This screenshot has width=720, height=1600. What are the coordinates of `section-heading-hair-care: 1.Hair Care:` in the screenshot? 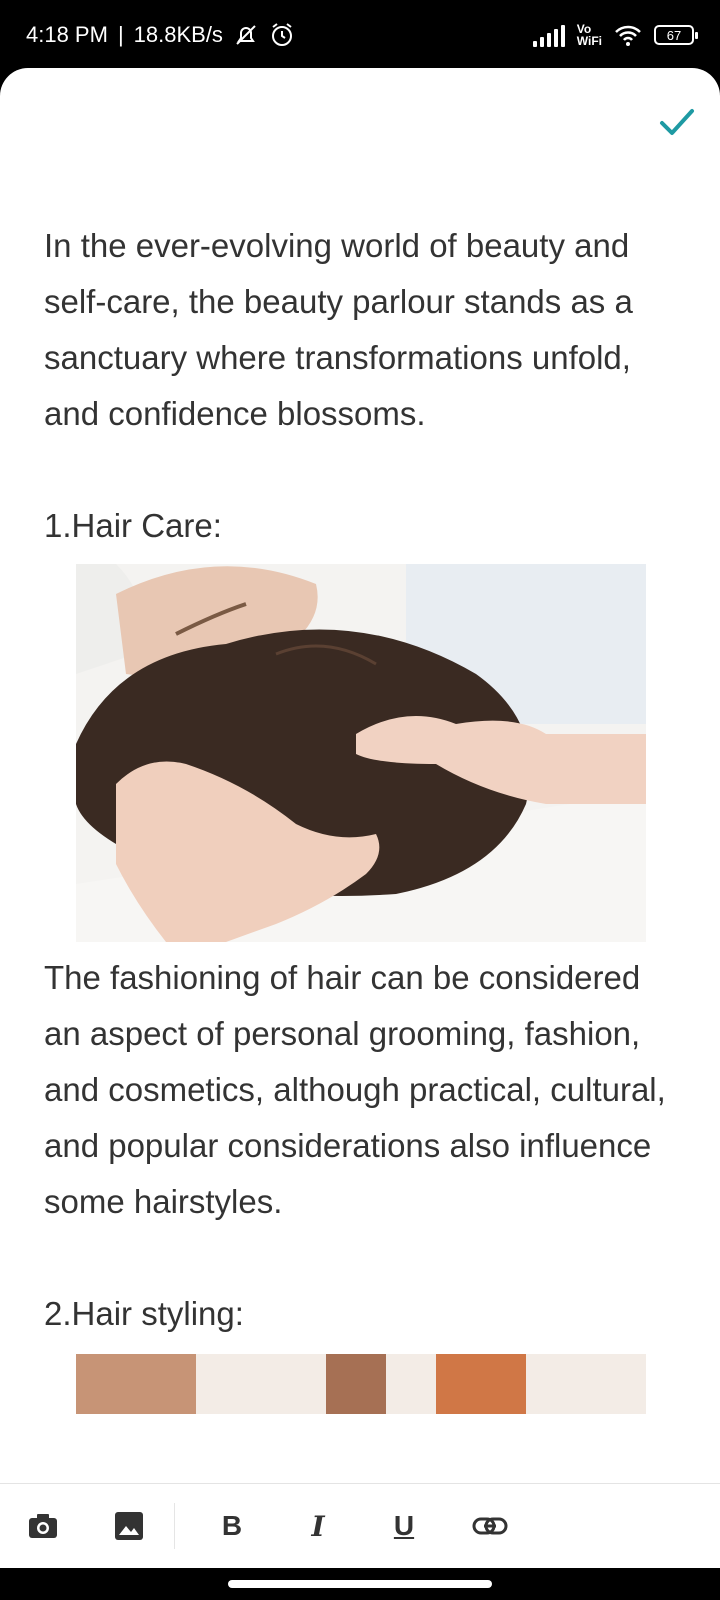 It's located at (133, 525).